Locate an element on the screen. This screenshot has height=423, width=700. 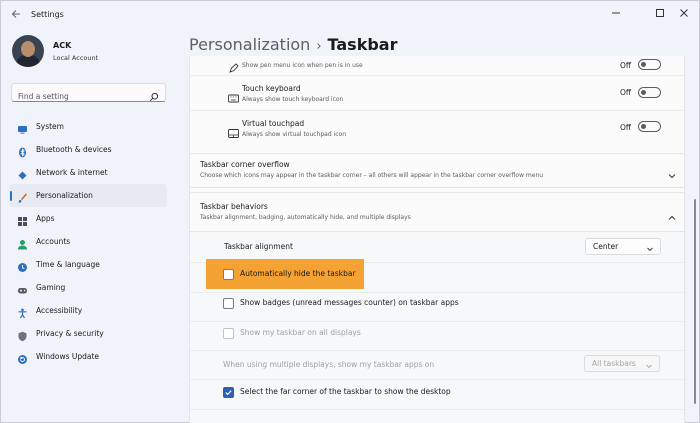
behaviors-title: Taskbar behaviors is located at coordinates (234, 206).